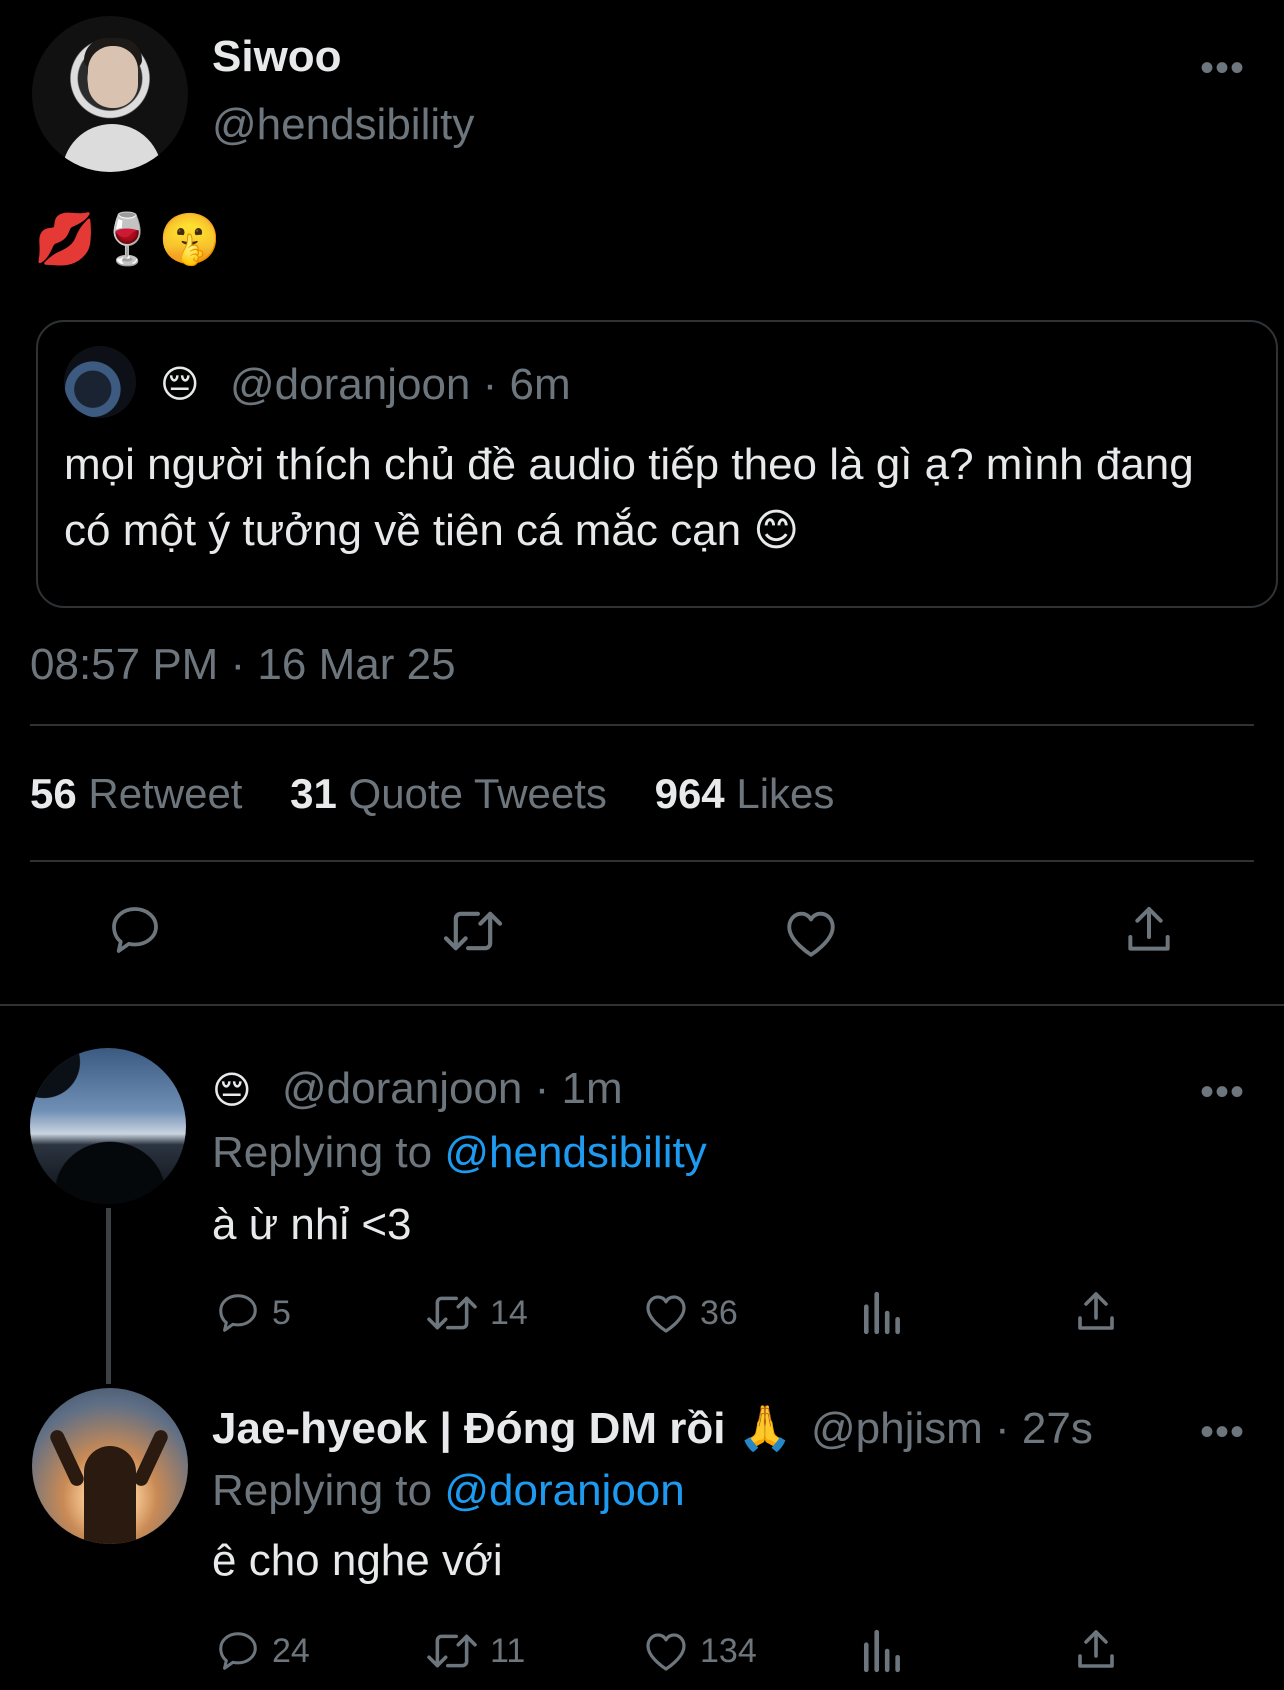 Image resolution: width=1284 pixels, height=1690 pixels. Describe the element at coordinates (281, 1312) in the screenshot. I see `reply-count: 5` at that location.